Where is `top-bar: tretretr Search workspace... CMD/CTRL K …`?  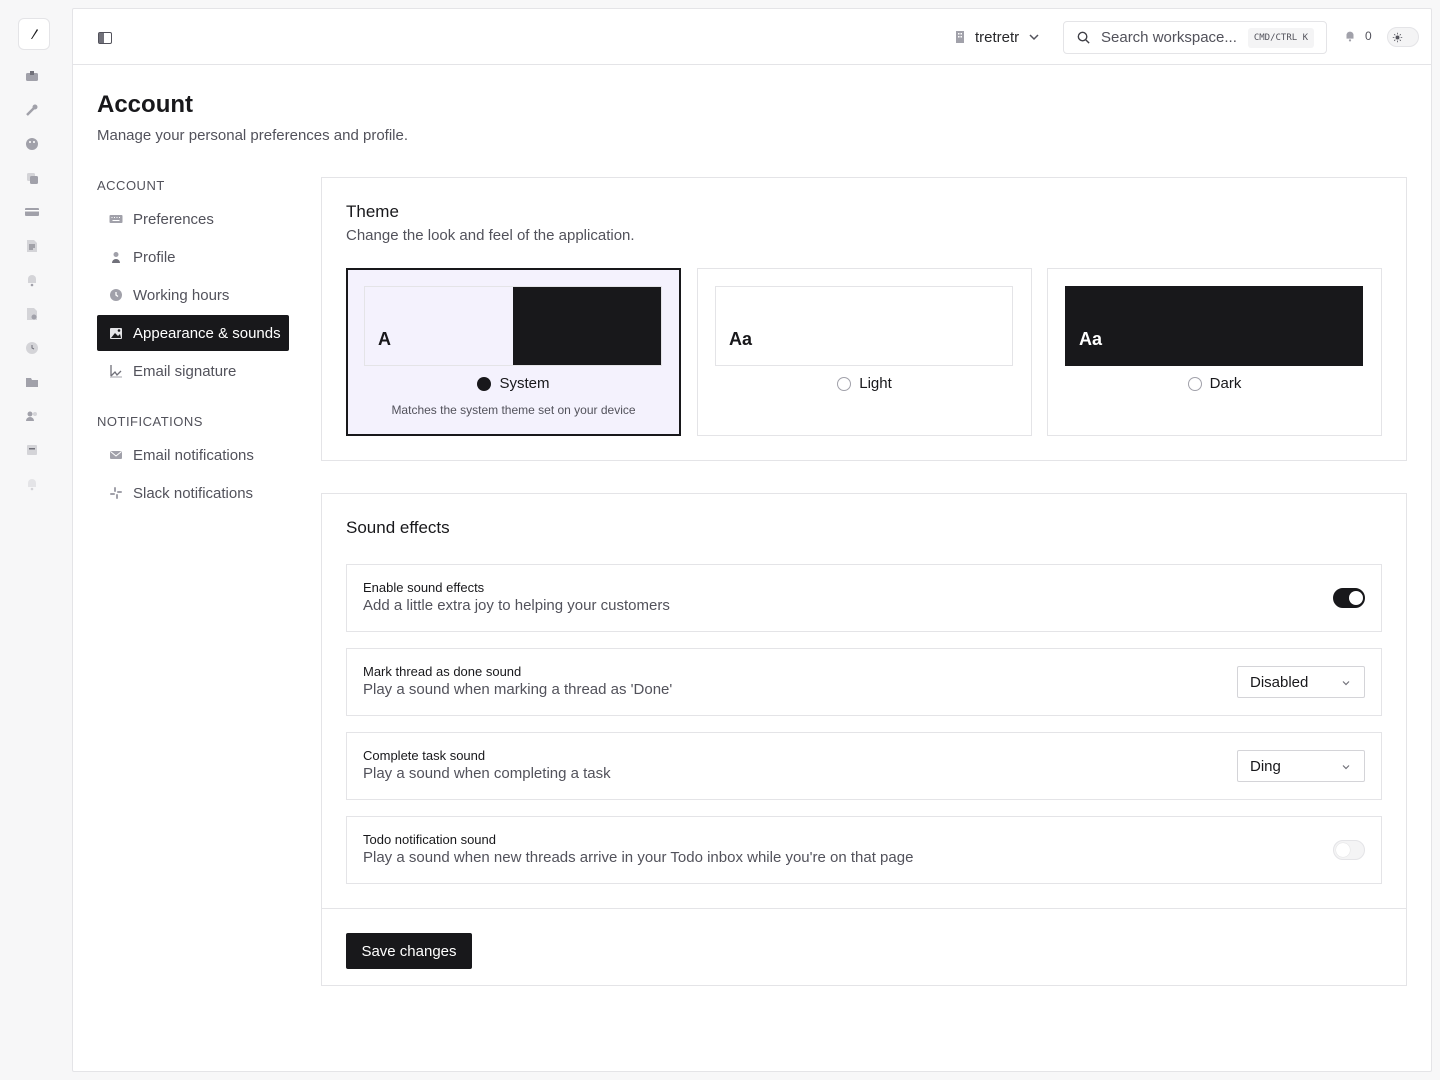
top-bar: tretretr Search workspace... CMD/CTRL K … is located at coordinates (752, 37).